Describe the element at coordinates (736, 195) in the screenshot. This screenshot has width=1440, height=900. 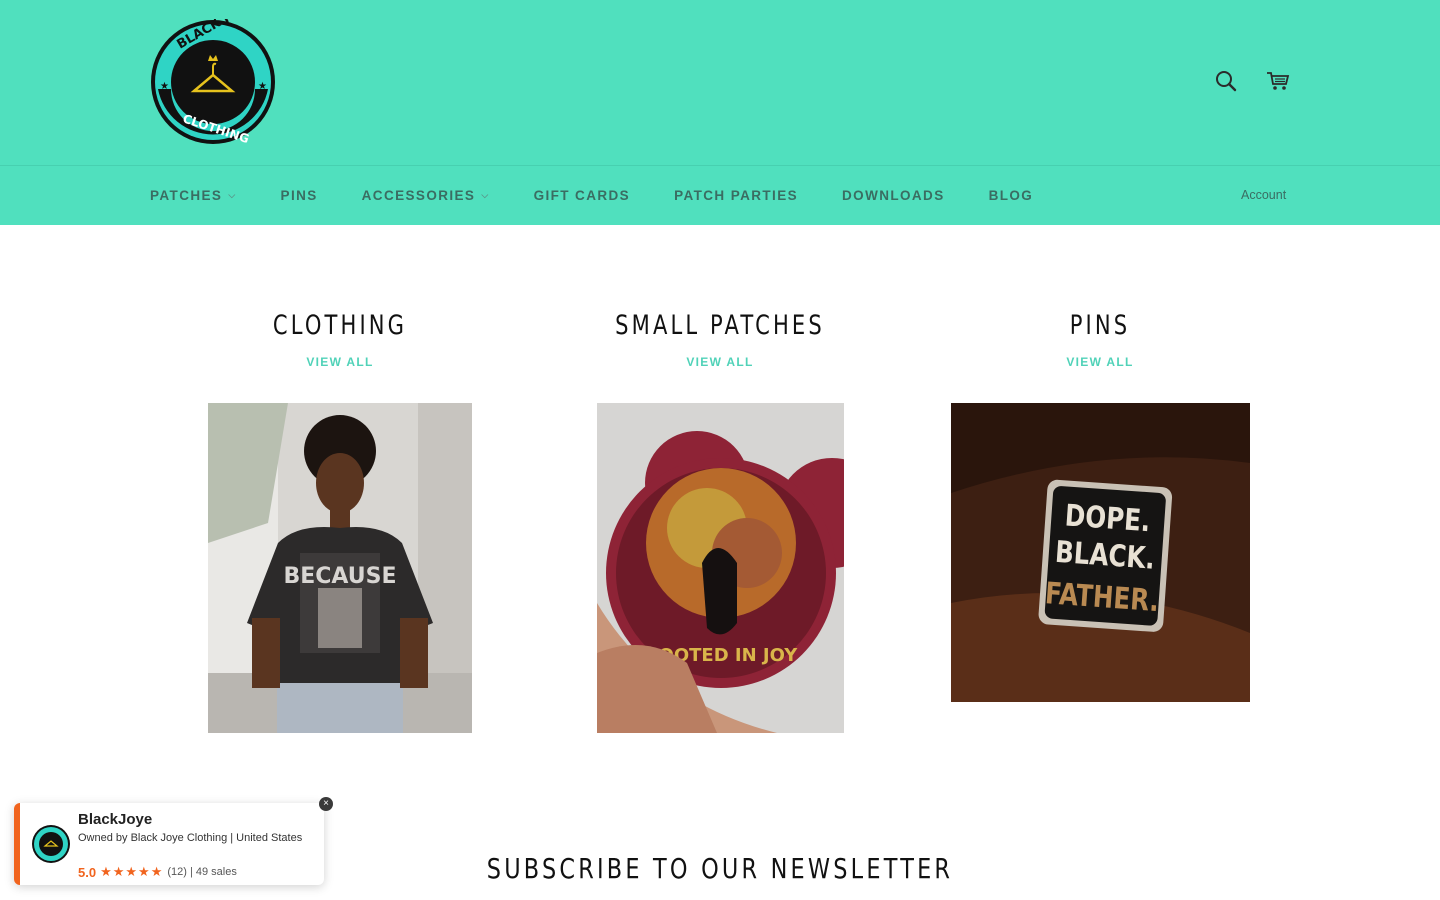
I see `nav-item-patch-parties: PATCH PARTIES` at that location.